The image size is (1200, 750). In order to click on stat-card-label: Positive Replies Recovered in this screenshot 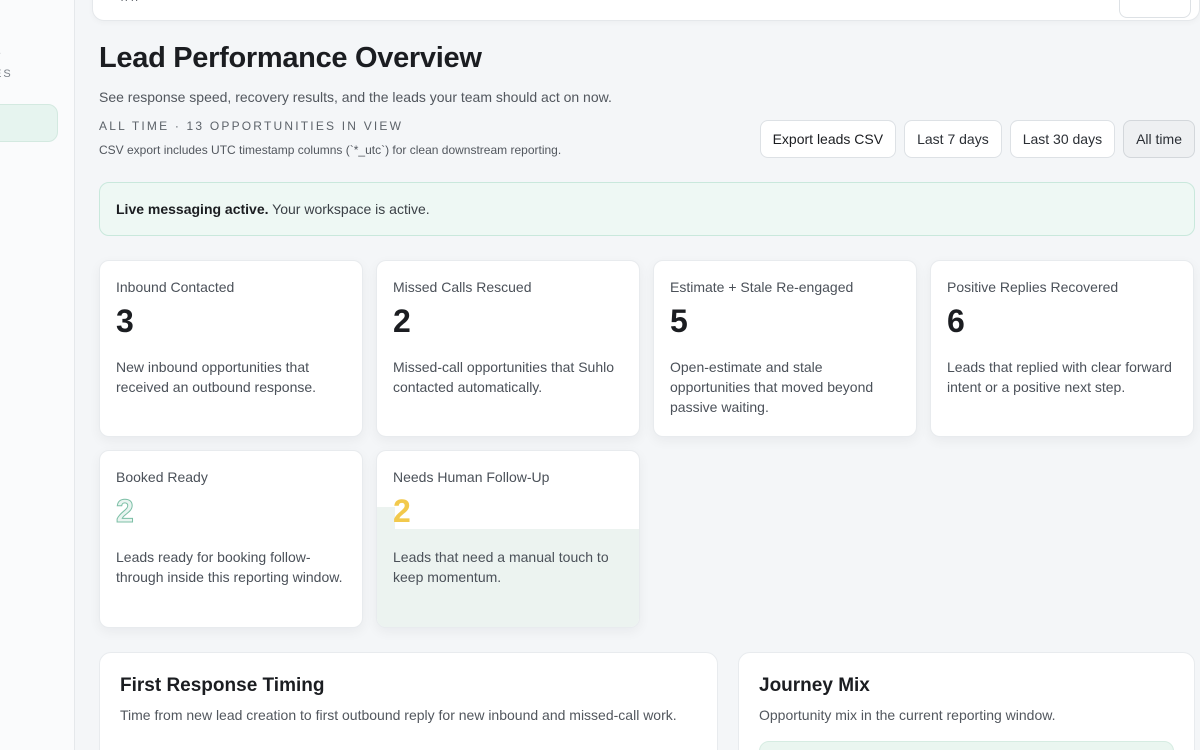, I will do `click(1033, 287)`.